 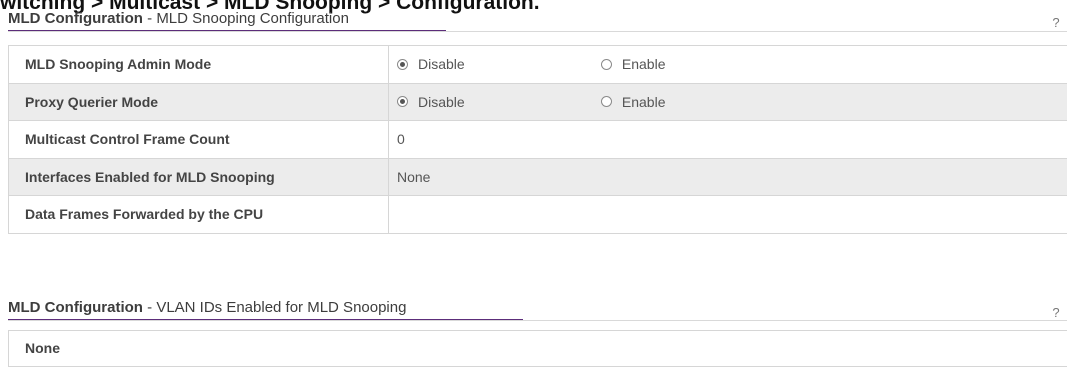 I want to click on table-row-control-frame-count: Multicast Control Frame Count 0, so click(x=537, y=139).